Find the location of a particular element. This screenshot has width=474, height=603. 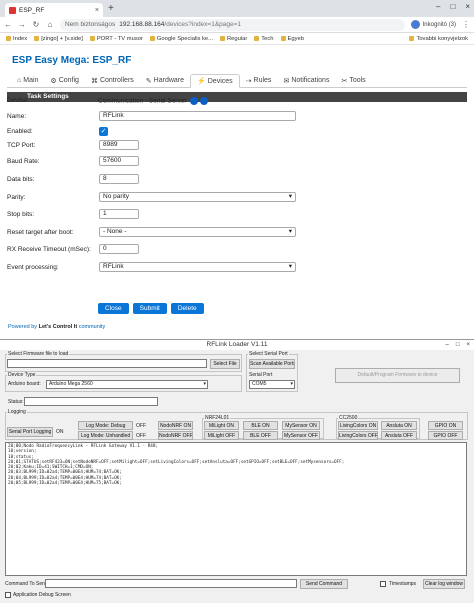

data-bits-input: 8 is located at coordinates (119, 179).